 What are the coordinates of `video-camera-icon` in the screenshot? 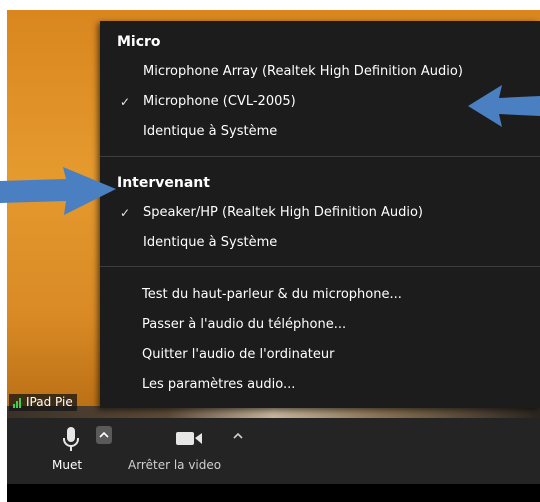 It's located at (189, 438).